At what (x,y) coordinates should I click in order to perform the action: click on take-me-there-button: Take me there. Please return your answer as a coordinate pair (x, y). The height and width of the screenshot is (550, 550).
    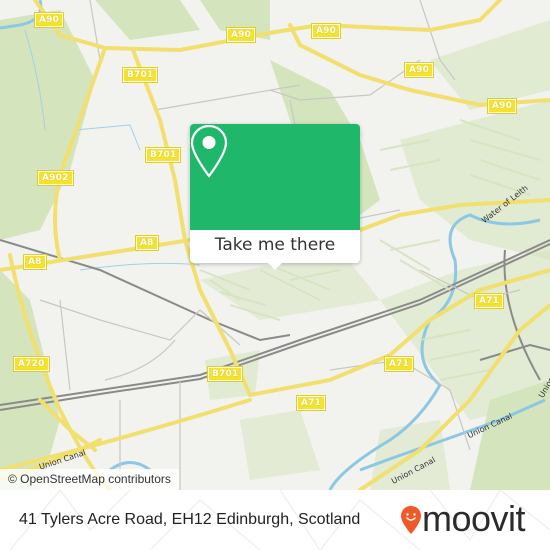
    Looking at the image, I should click on (275, 246).